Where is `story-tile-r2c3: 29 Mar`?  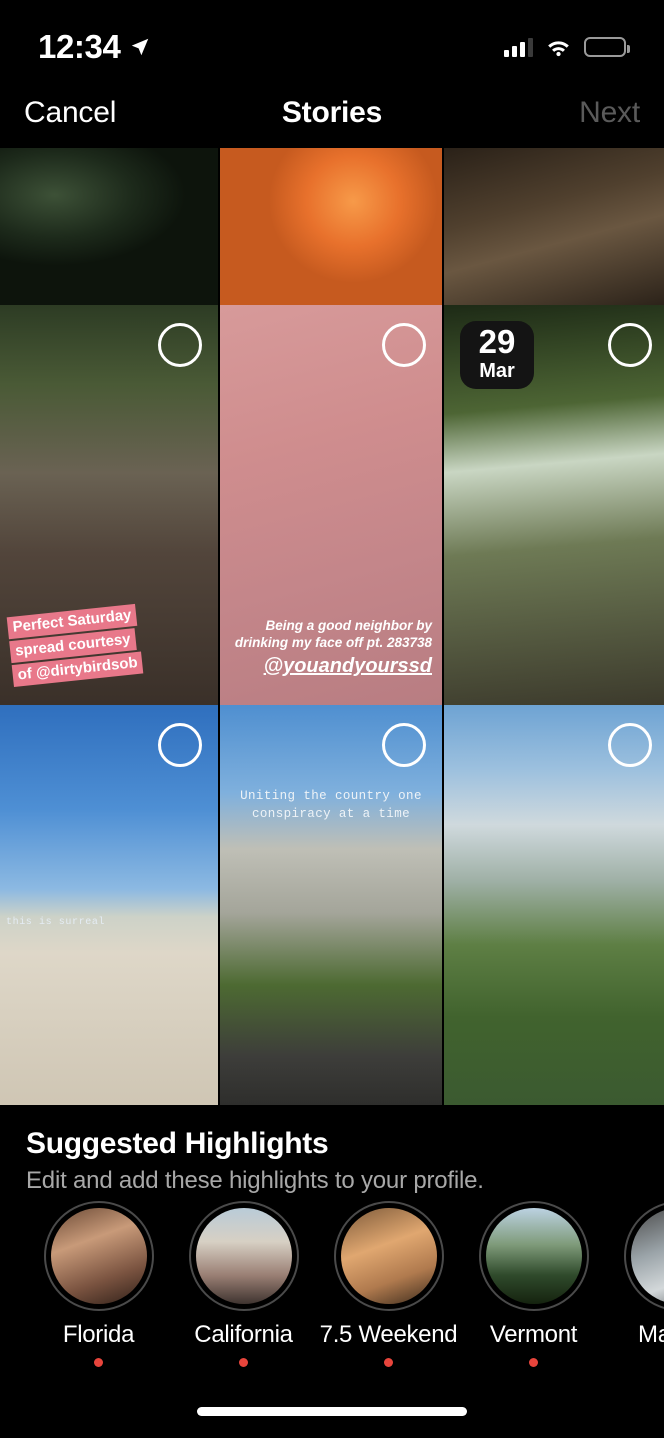
story-tile-r2c3: 29 Mar is located at coordinates (554, 505).